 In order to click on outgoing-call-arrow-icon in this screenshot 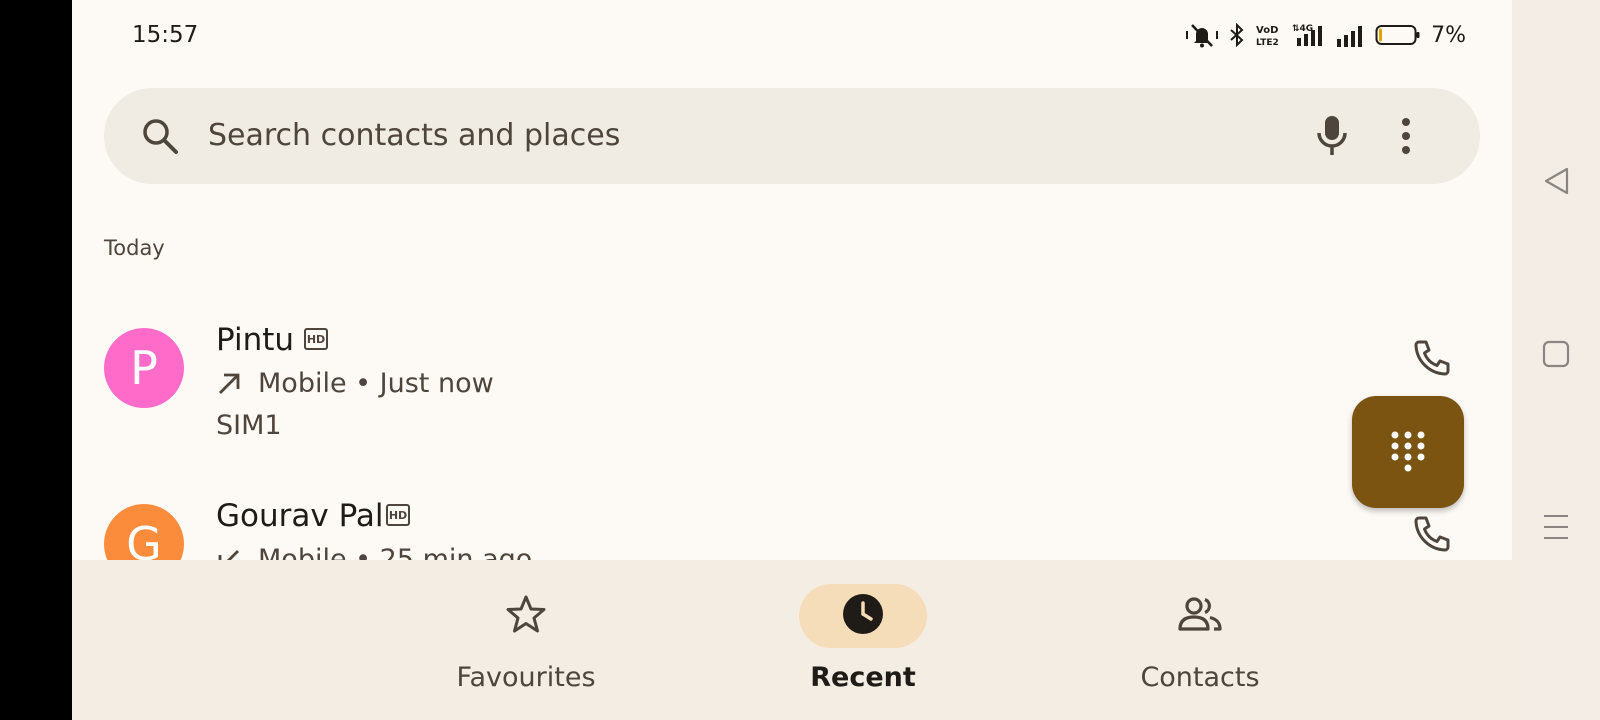, I will do `click(229, 384)`.